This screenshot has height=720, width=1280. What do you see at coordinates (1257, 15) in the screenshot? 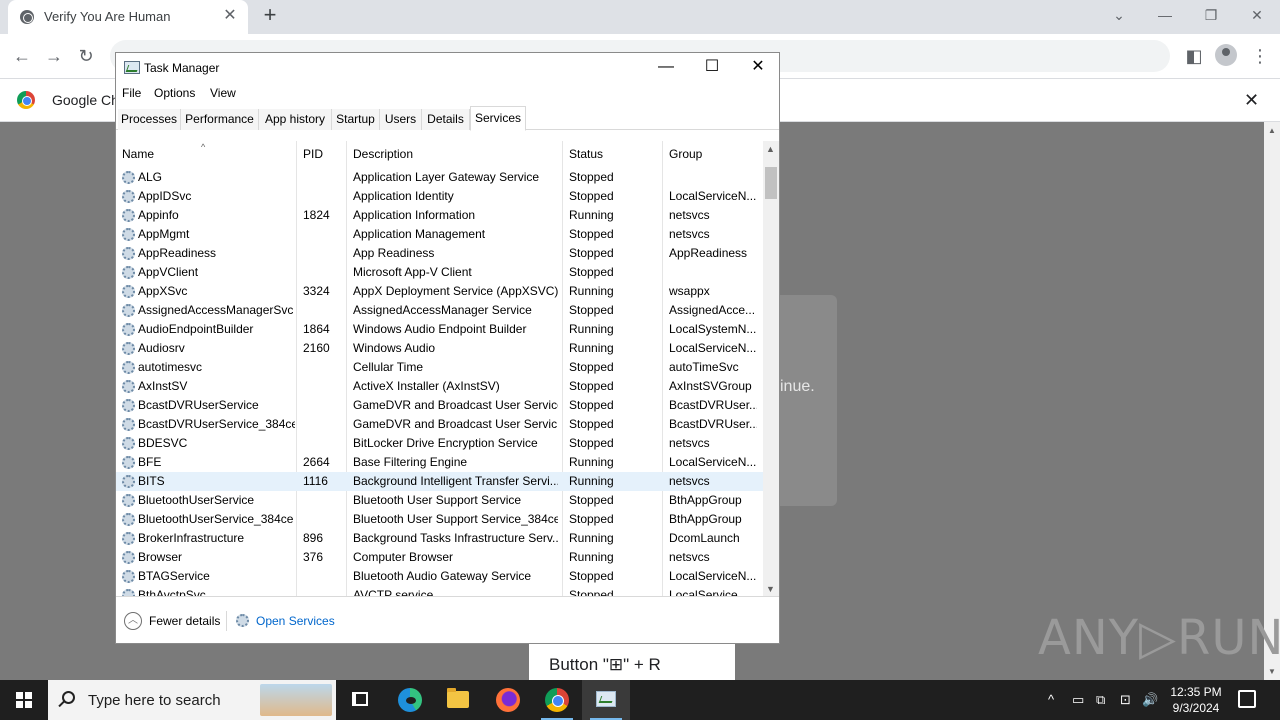
I see `close-window-button: ✕` at bounding box center [1257, 15].